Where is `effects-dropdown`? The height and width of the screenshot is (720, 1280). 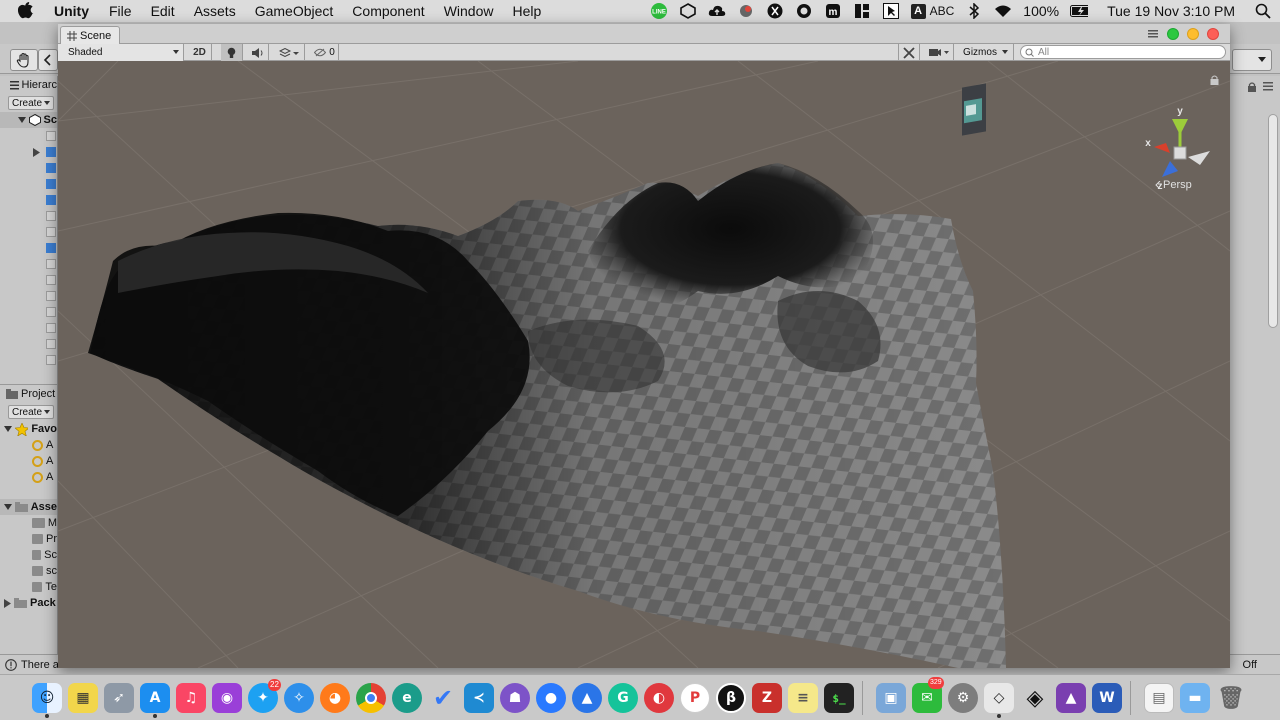
effects-dropdown is located at coordinates (289, 52).